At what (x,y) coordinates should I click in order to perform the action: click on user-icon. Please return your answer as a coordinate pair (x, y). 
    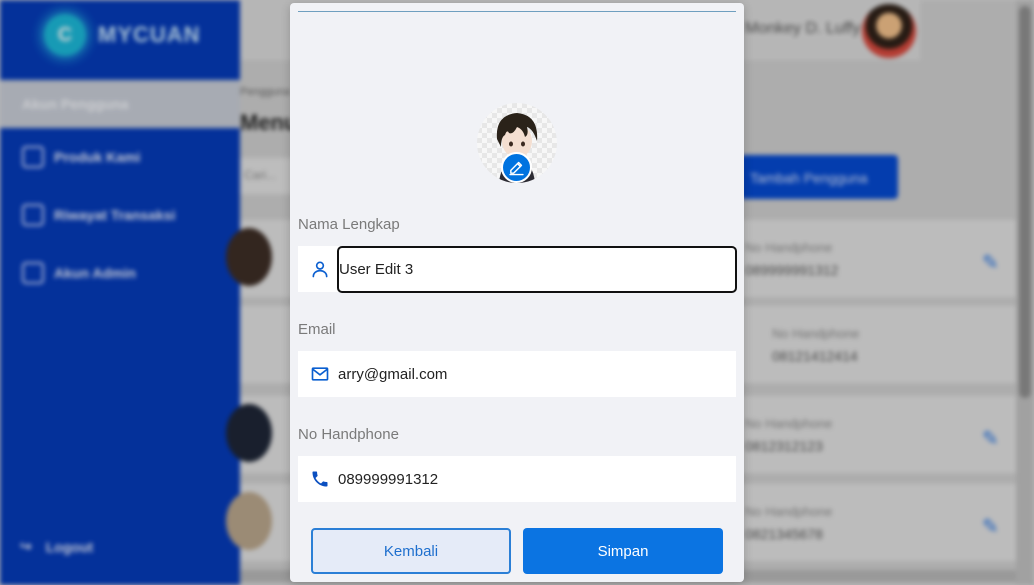
    Looking at the image, I should click on (320, 269).